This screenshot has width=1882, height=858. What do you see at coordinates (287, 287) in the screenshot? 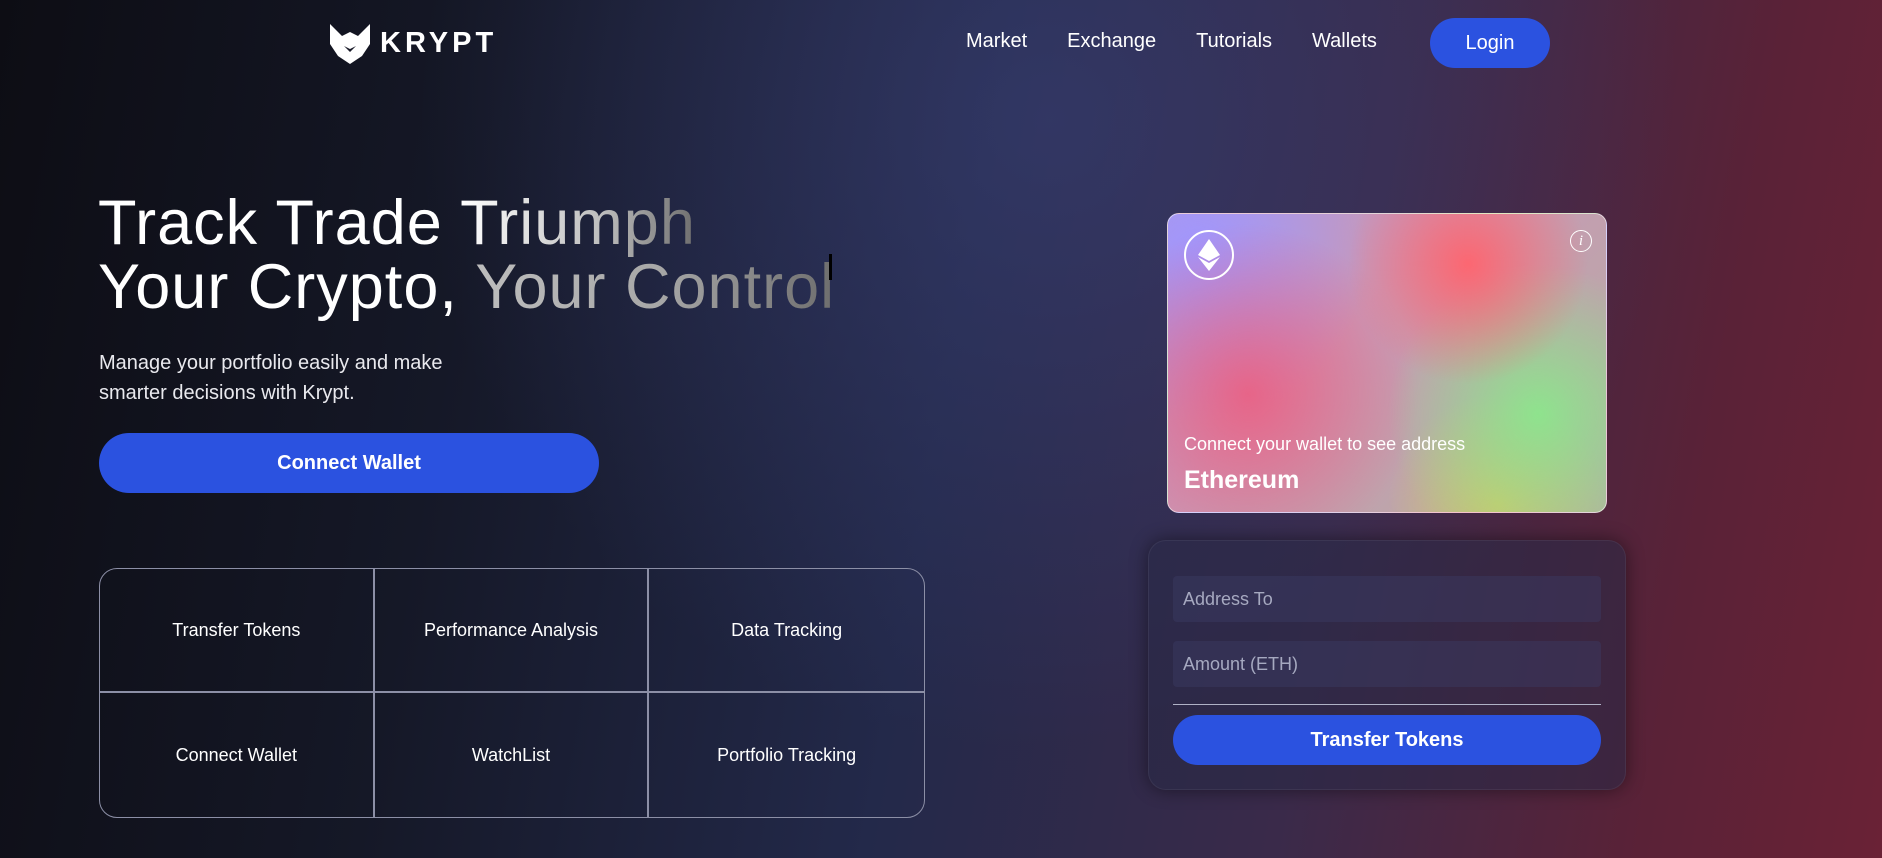
I see `hero-title-part: Your Crypto,` at bounding box center [287, 287].